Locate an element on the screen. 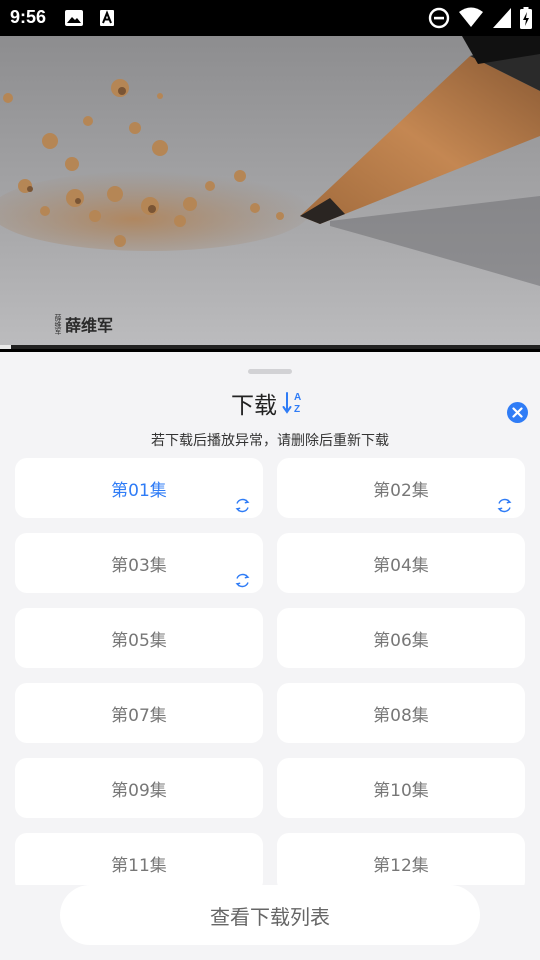 The image size is (540, 960). status-bar: 9:56 is located at coordinates (270, 18).